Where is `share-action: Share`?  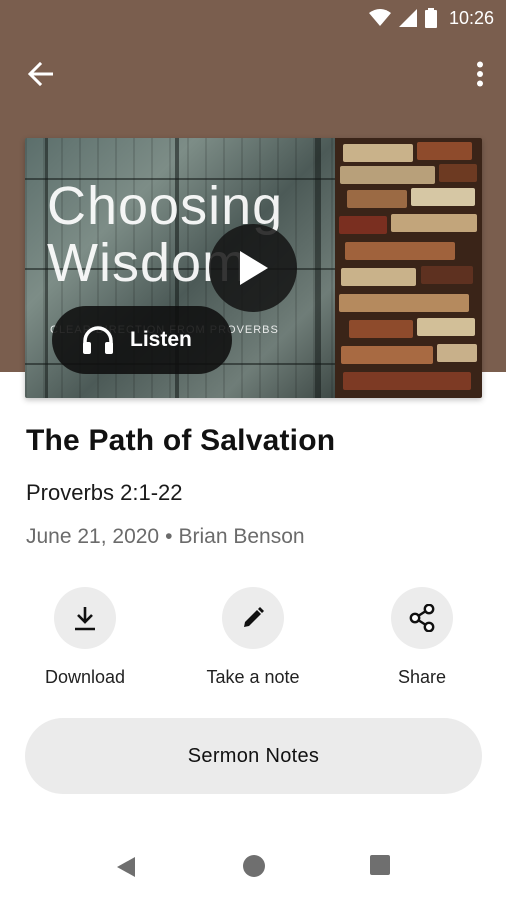
share-action: Share is located at coordinates (422, 637).